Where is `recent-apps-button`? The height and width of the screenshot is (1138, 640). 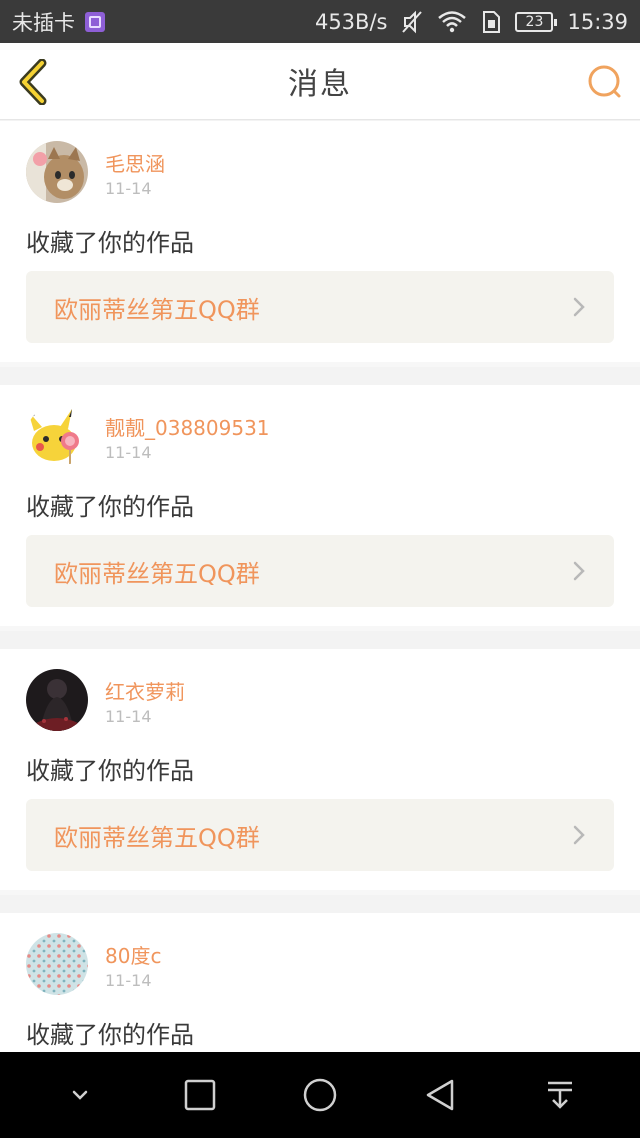 recent-apps-button is located at coordinates (200, 1095).